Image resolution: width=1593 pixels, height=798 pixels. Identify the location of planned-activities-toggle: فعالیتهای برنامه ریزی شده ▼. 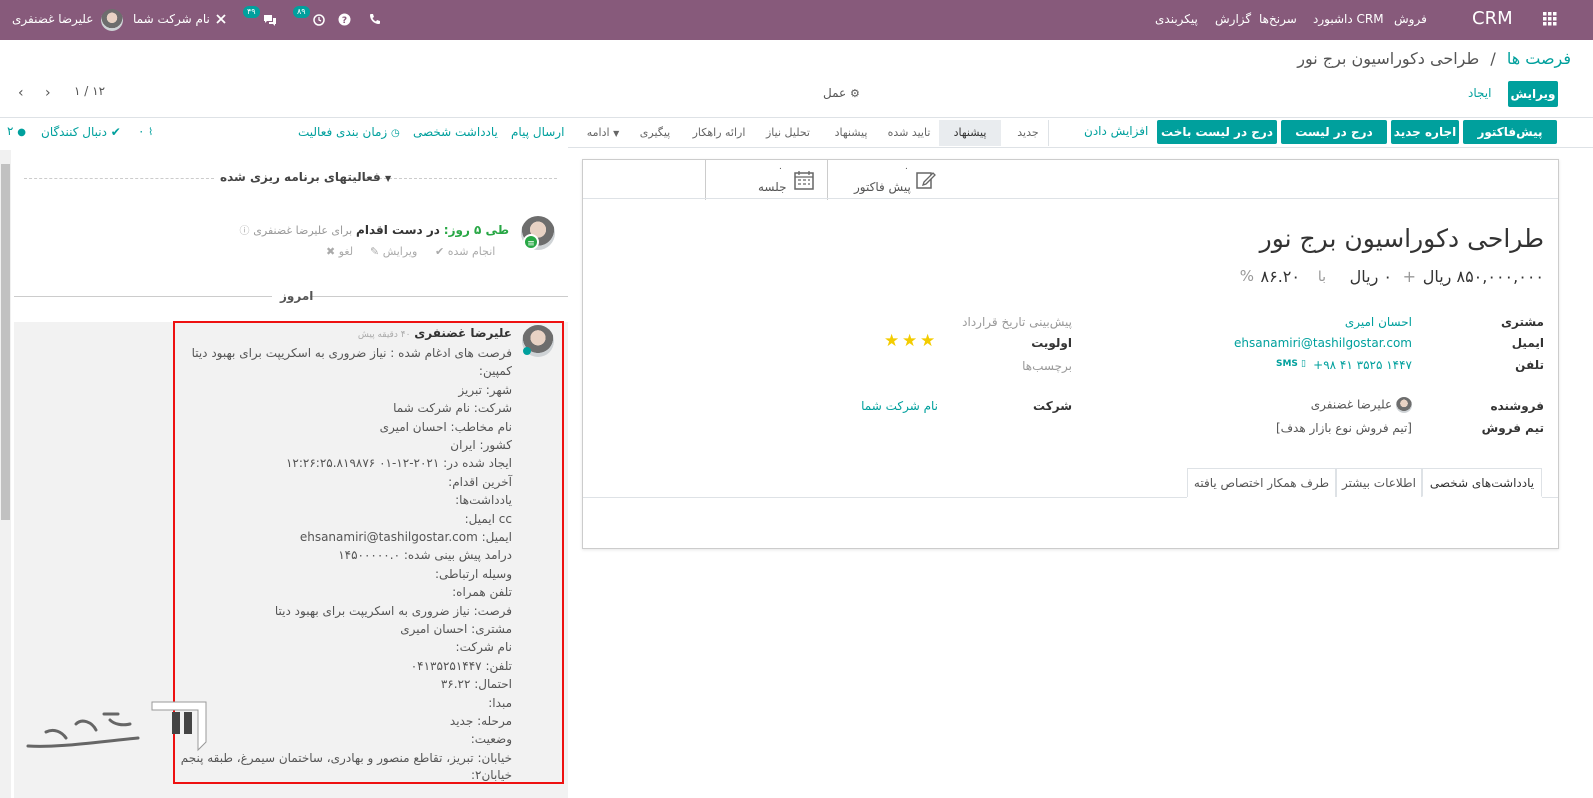
(305, 177).